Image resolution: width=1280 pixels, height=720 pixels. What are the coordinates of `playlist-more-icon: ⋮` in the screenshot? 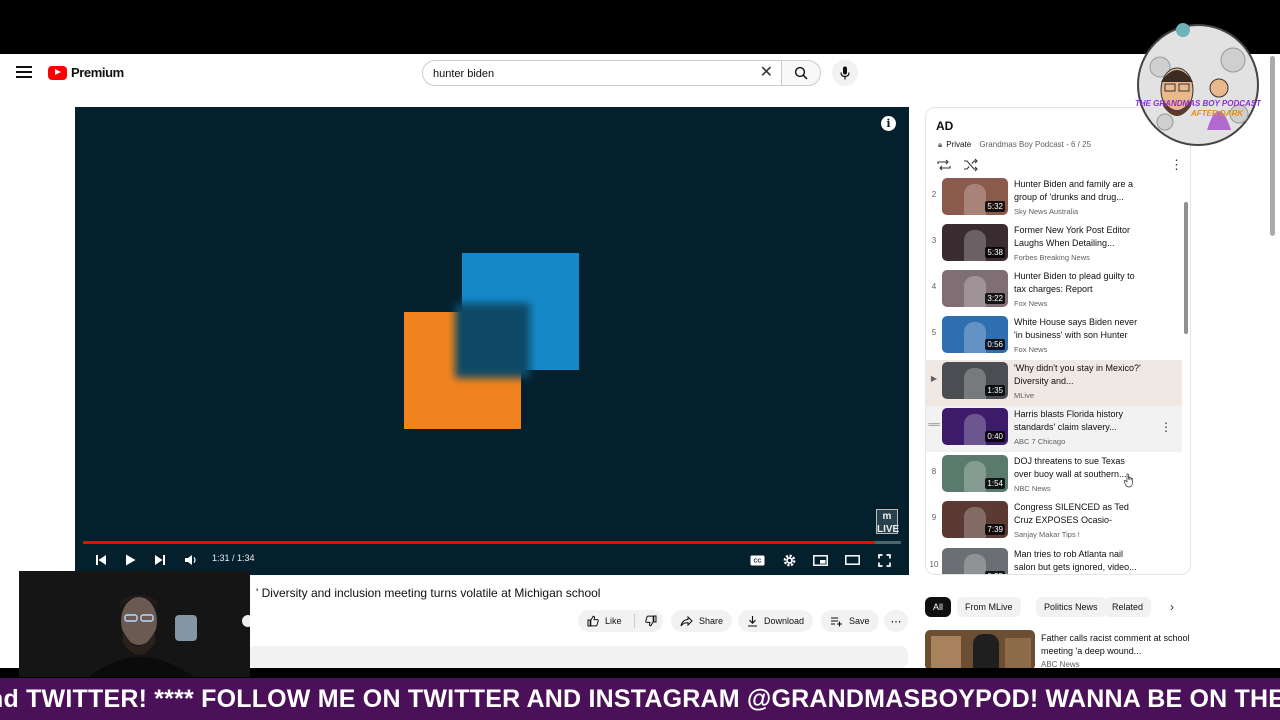 It's located at (1176, 165).